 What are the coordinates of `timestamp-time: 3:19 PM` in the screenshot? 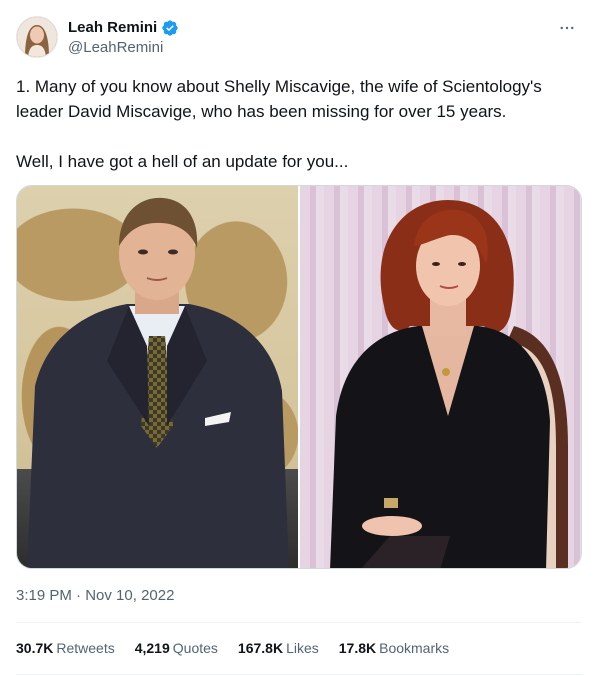 It's located at (44, 595).